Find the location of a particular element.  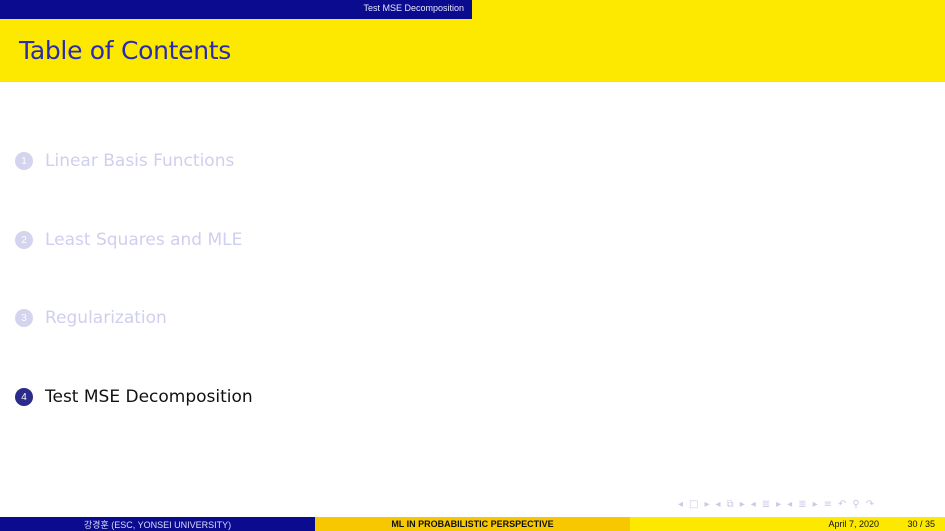

back-icon: ↶ is located at coordinates (842, 504).